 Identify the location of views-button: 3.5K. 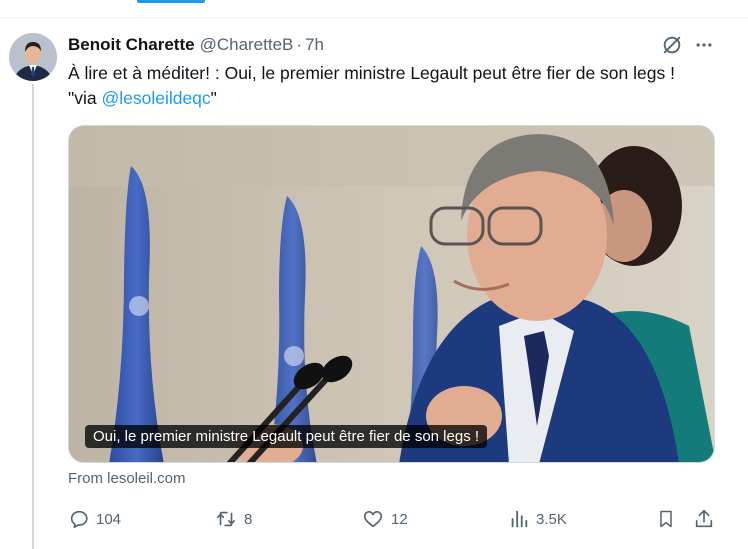
(537, 519).